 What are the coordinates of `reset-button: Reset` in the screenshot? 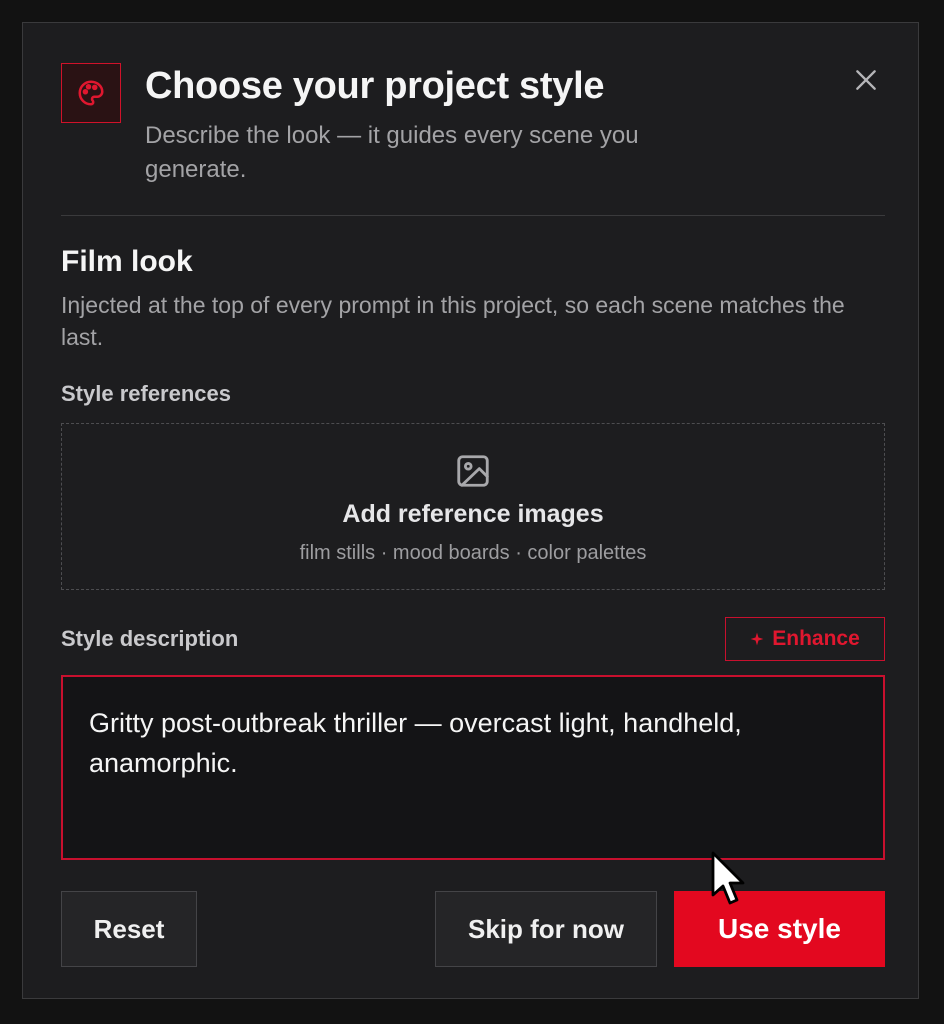 It's located at (129, 929).